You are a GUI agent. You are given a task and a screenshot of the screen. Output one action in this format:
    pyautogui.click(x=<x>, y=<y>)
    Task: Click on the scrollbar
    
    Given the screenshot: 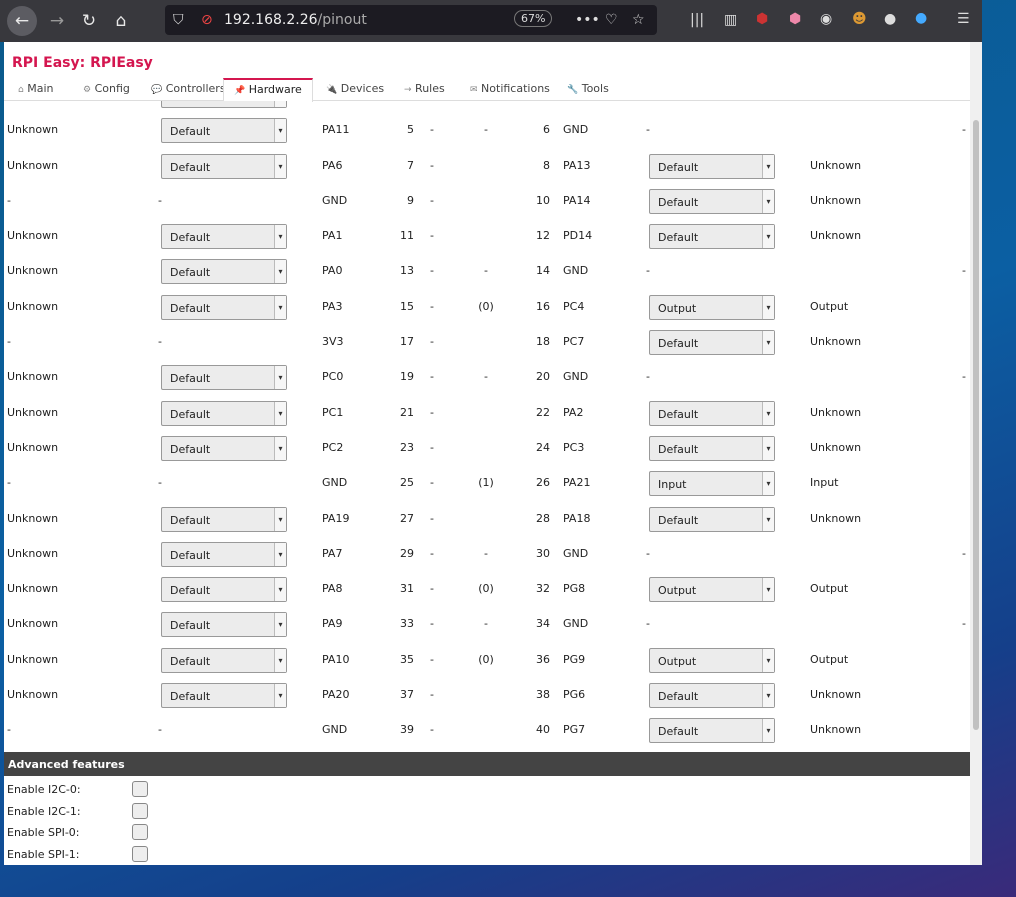 What is the action you would take?
    pyautogui.click(x=976, y=453)
    